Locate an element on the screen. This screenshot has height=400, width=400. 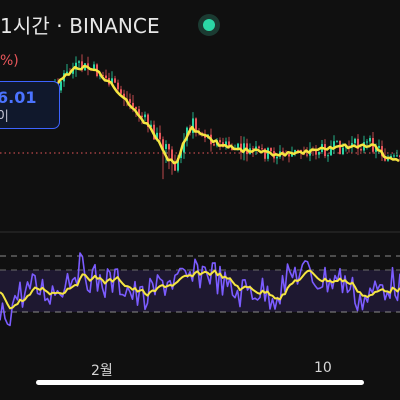
chart-header: 1시간 · BINANCE is located at coordinates (200, 24).